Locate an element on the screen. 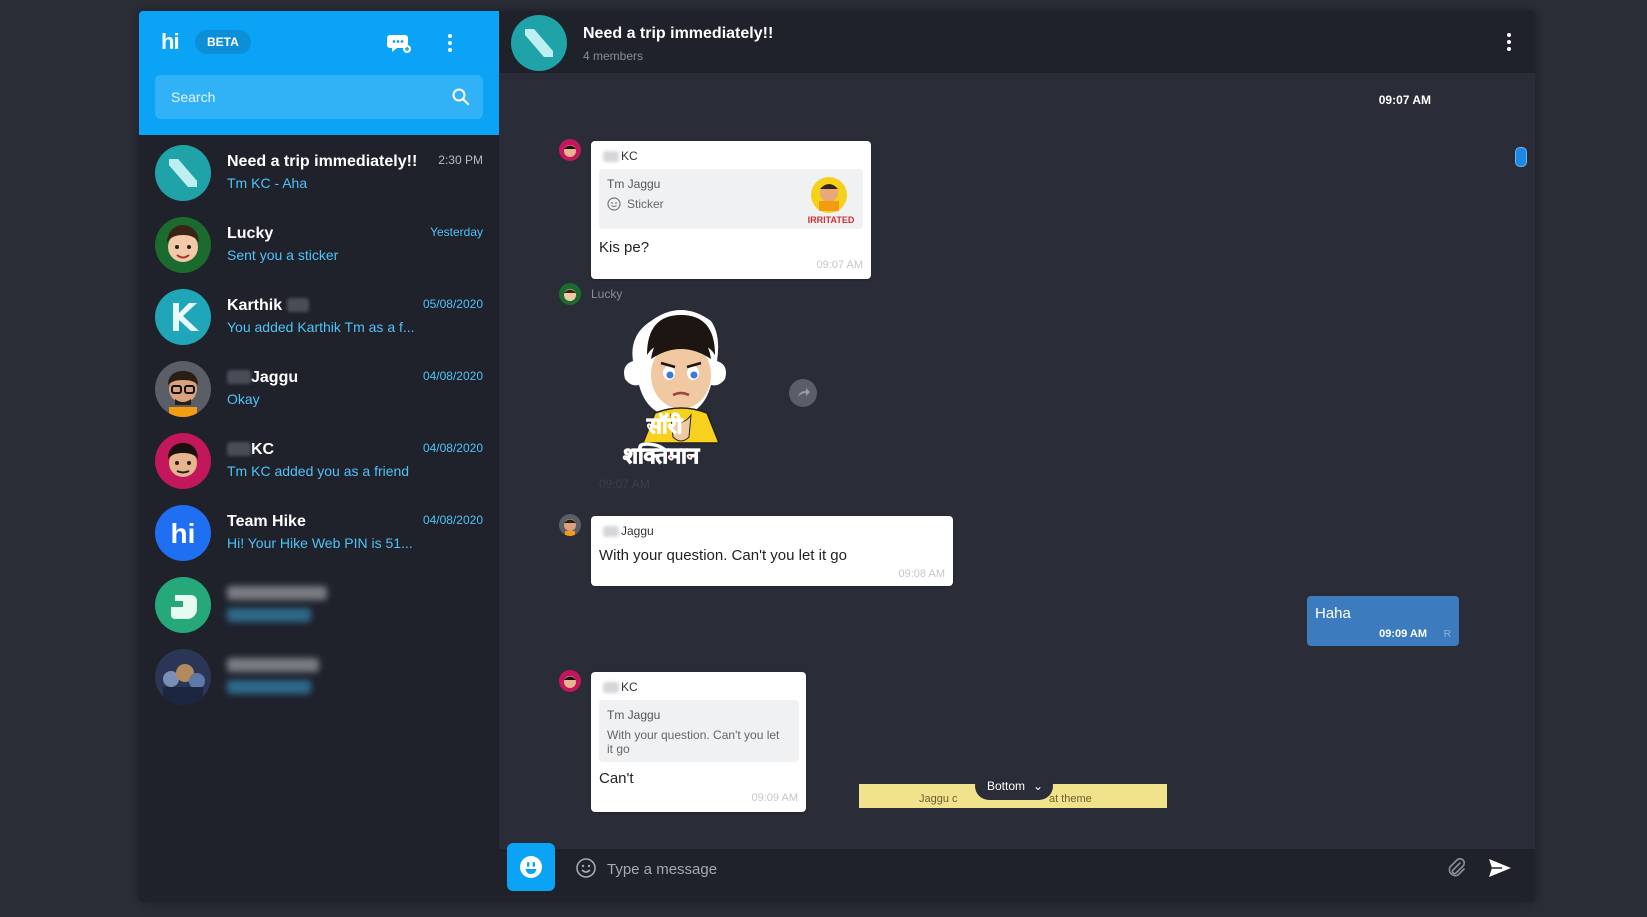  forward-button is located at coordinates (803, 393).